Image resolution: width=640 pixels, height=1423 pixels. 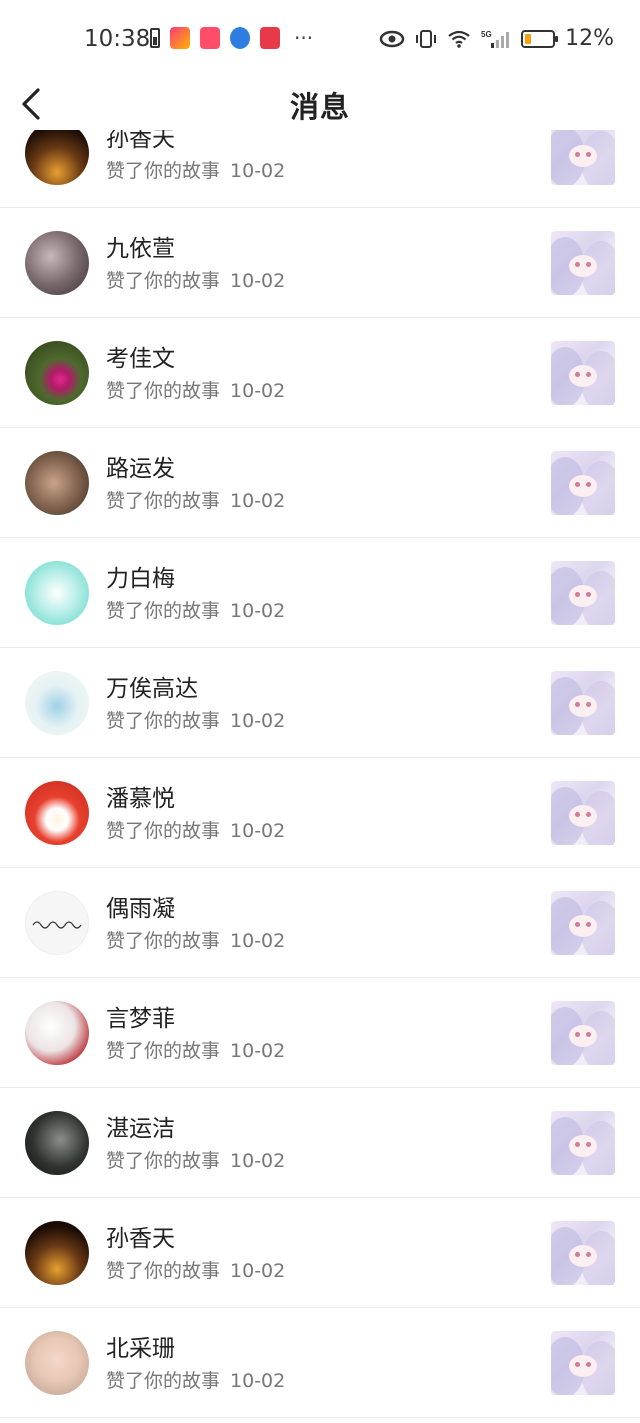 I want to click on status-bar: 10:38 ··· 5G 12%, so click(x=320, y=39).